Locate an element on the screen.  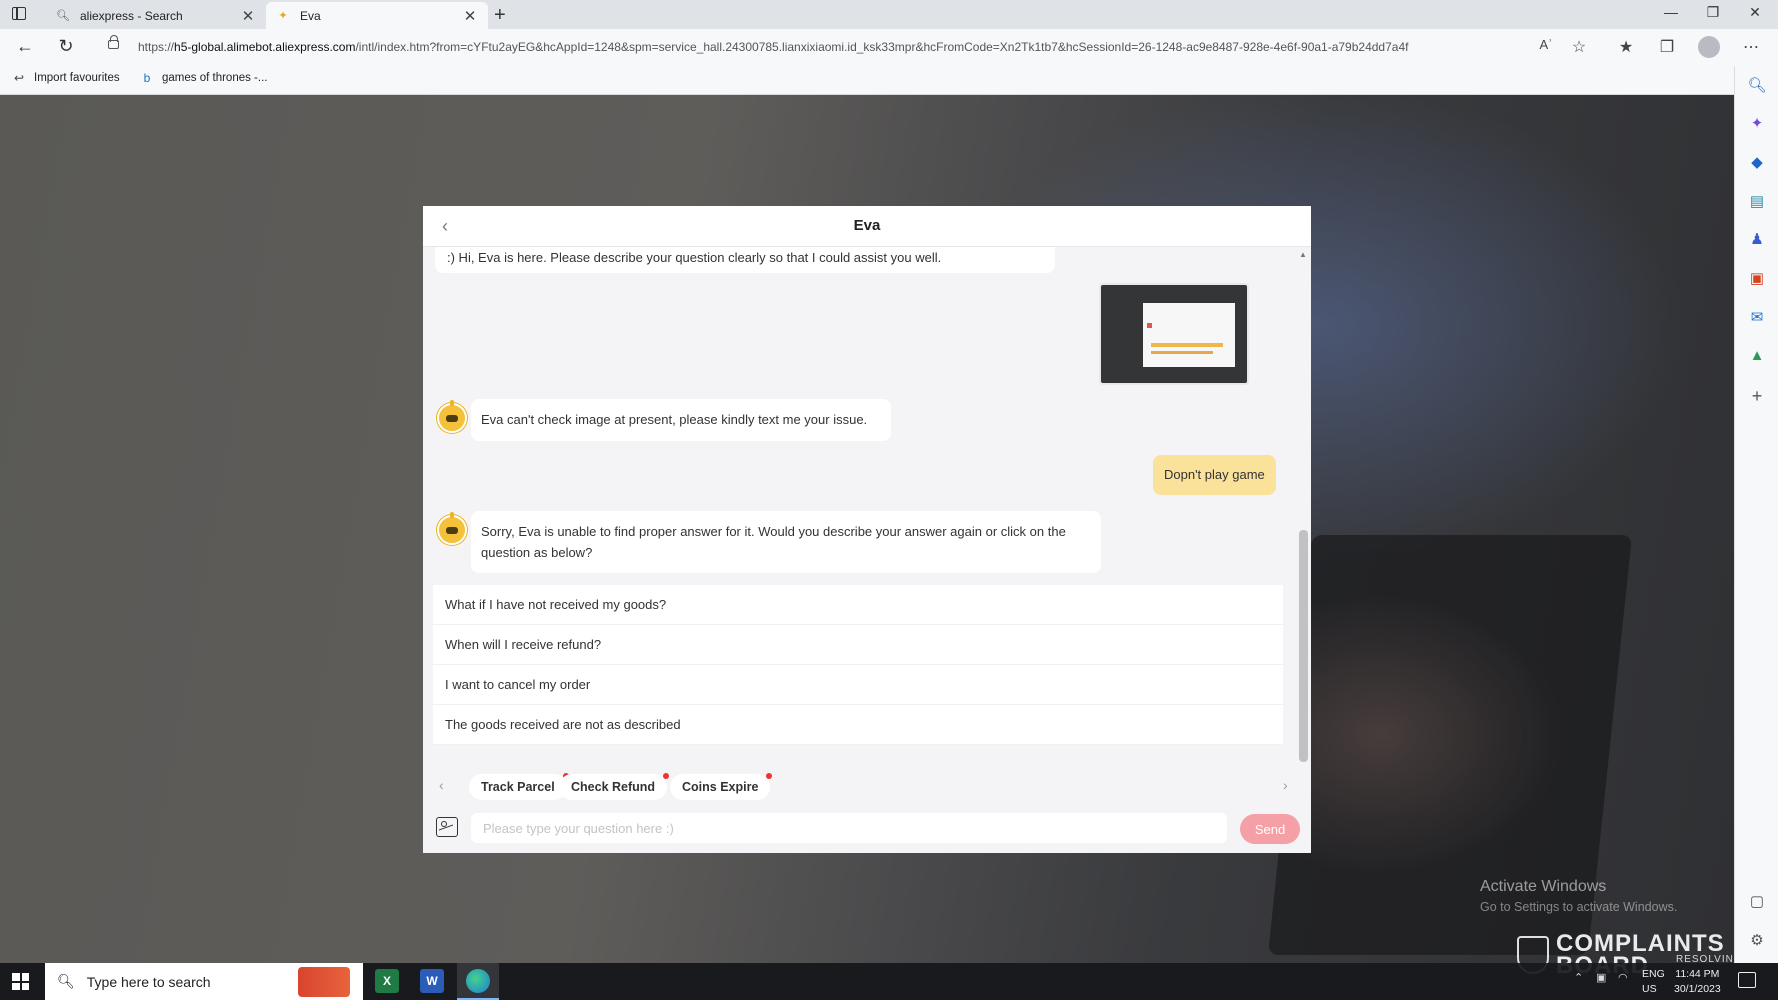
tab-actions-icon is located at coordinates (19, 13).